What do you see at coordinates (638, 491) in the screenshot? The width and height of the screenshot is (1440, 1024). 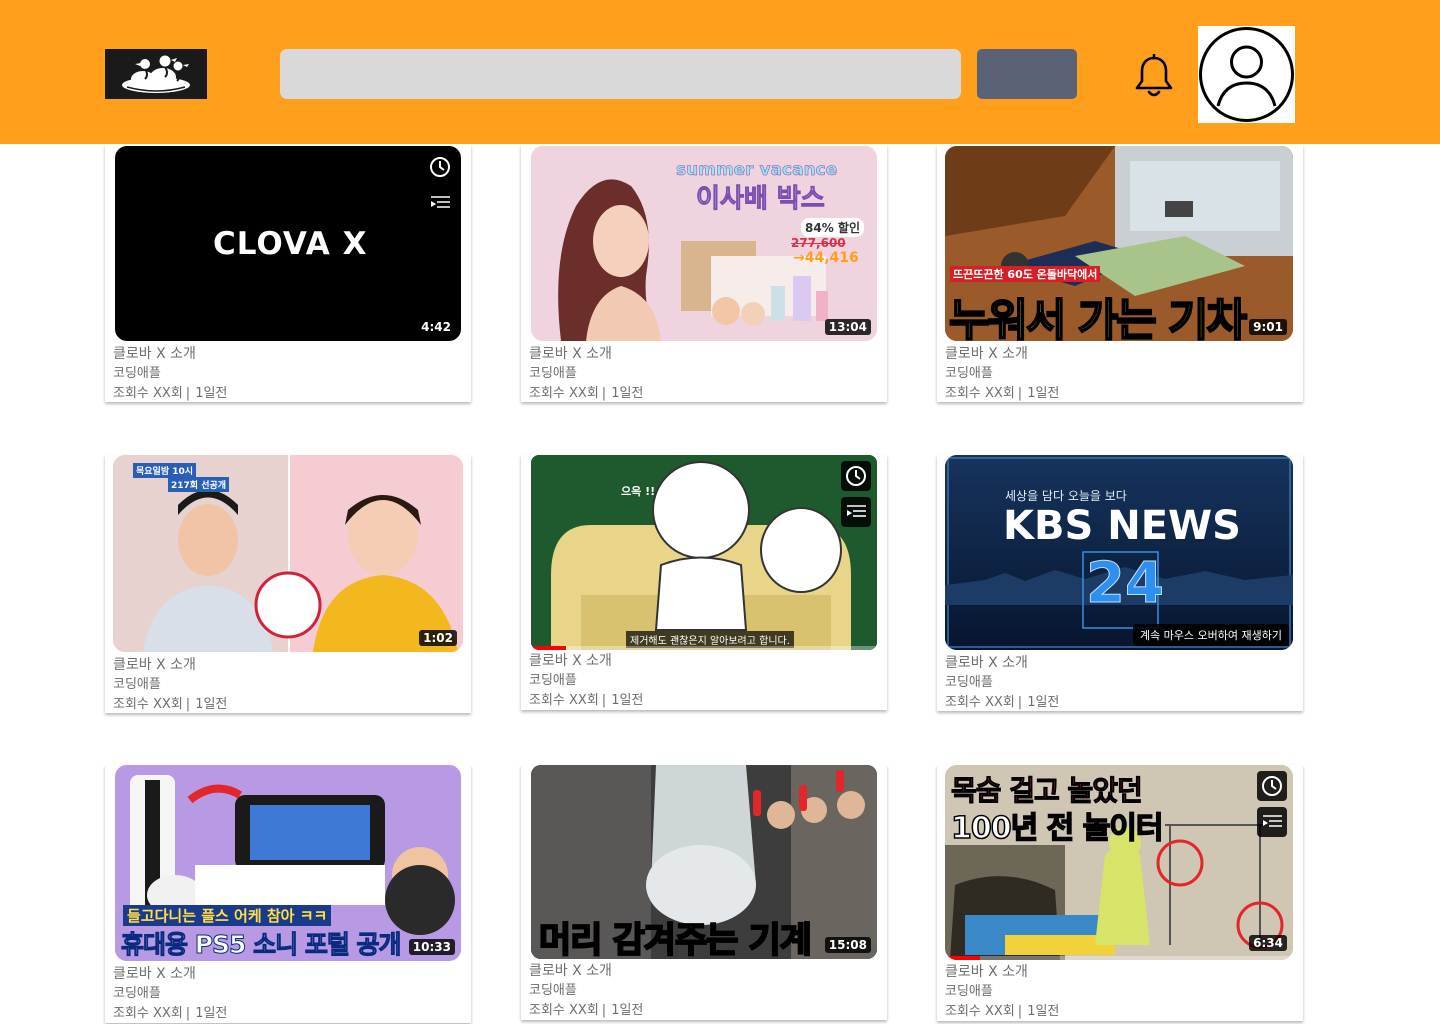 I see `thumbnail-text: 으윽 !!` at bounding box center [638, 491].